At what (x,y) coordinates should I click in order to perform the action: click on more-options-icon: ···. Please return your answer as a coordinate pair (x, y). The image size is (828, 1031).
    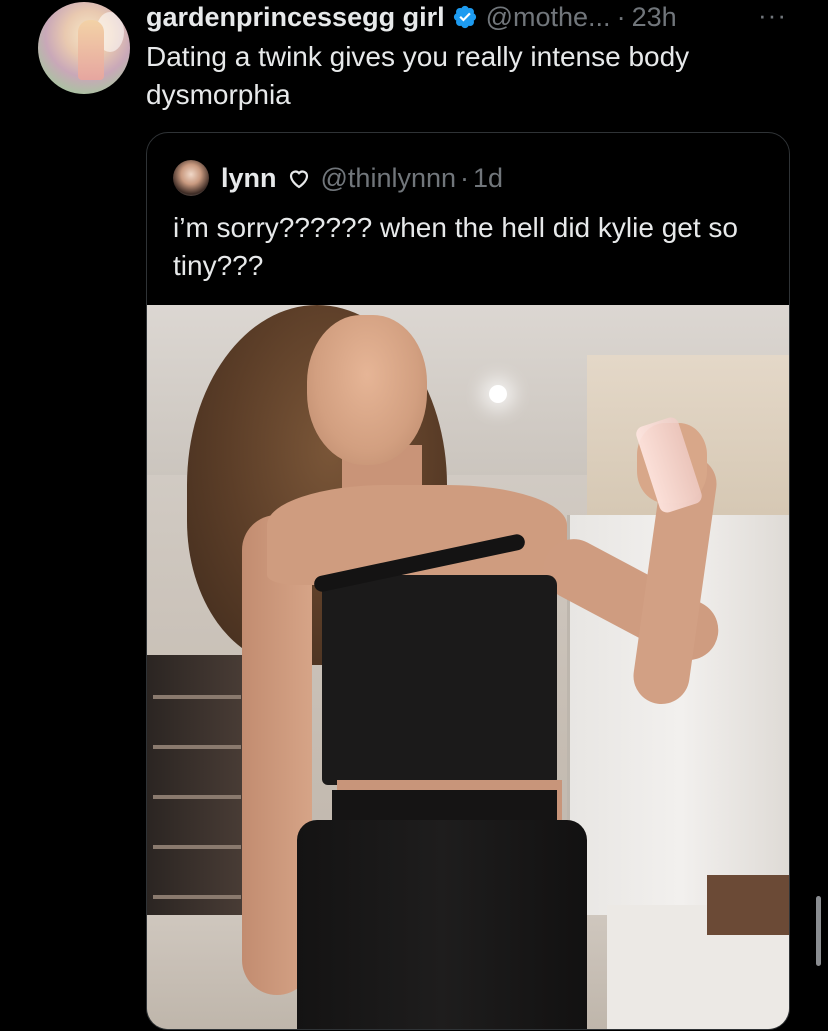
    Looking at the image, I should click on (772, 15).